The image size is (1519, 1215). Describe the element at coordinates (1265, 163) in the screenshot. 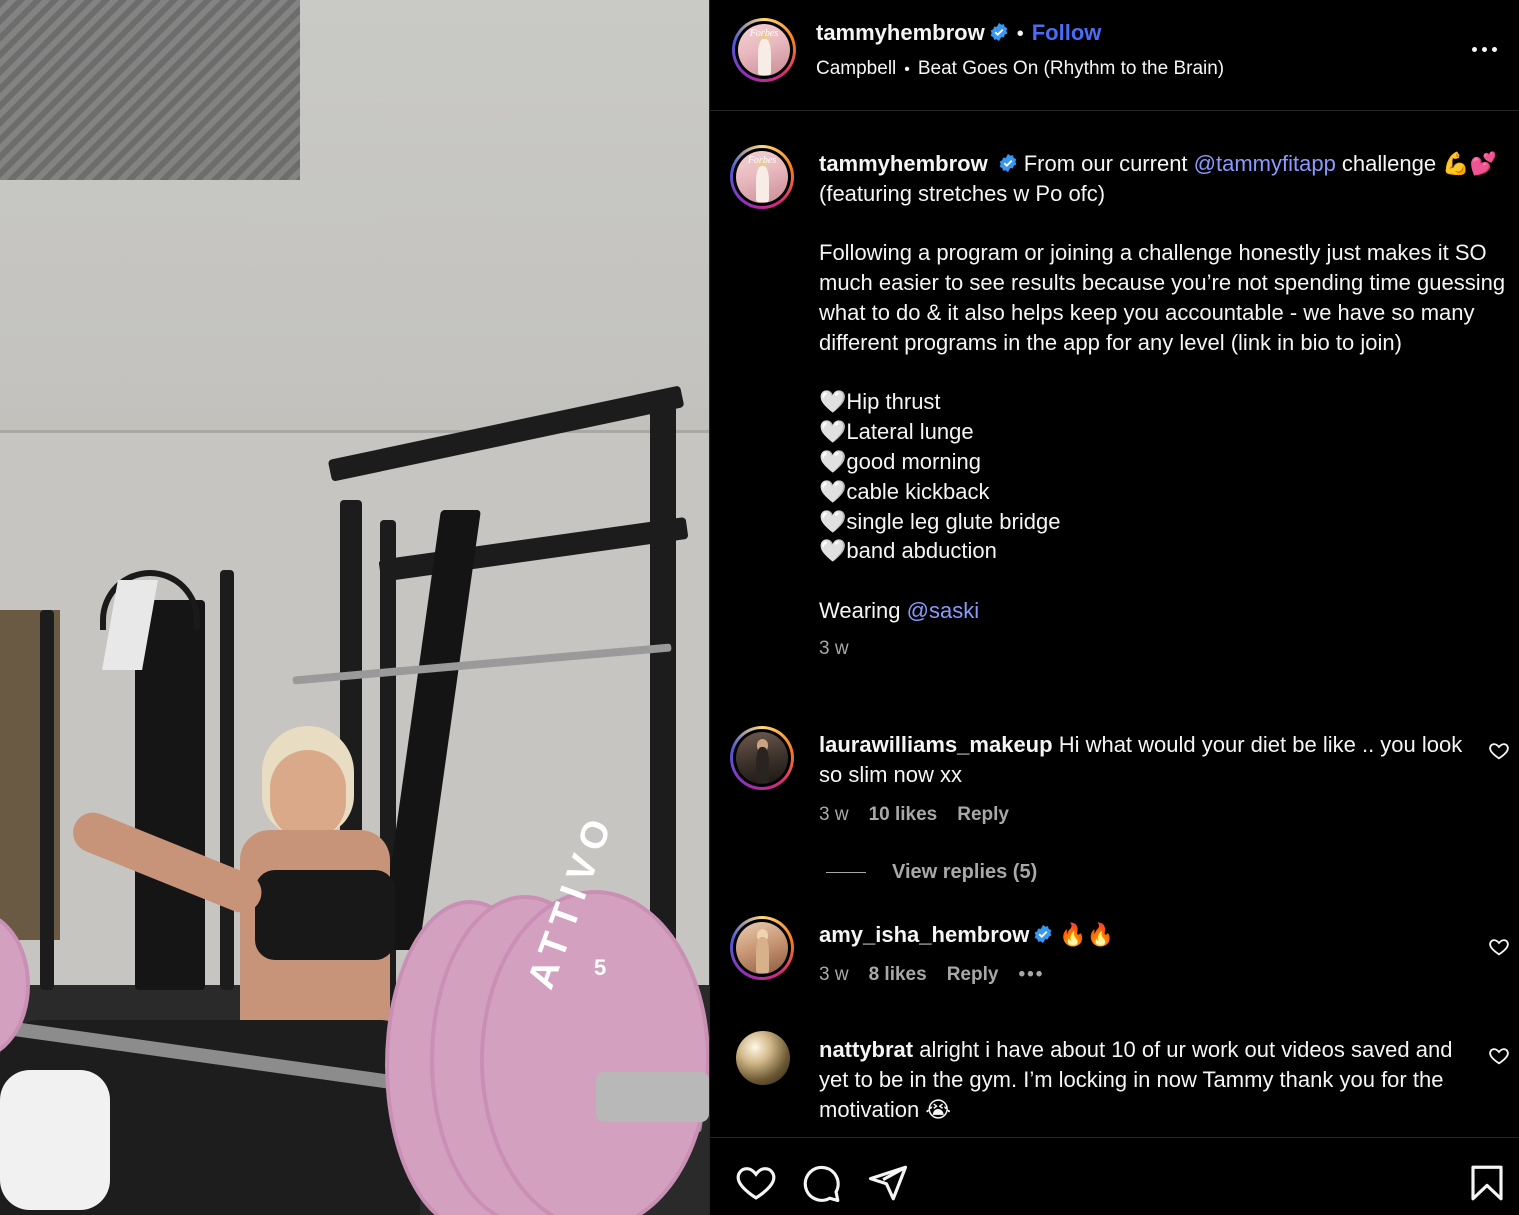

I see `caption-mention-tammyfitapp: @tammyfitapp` at that location.